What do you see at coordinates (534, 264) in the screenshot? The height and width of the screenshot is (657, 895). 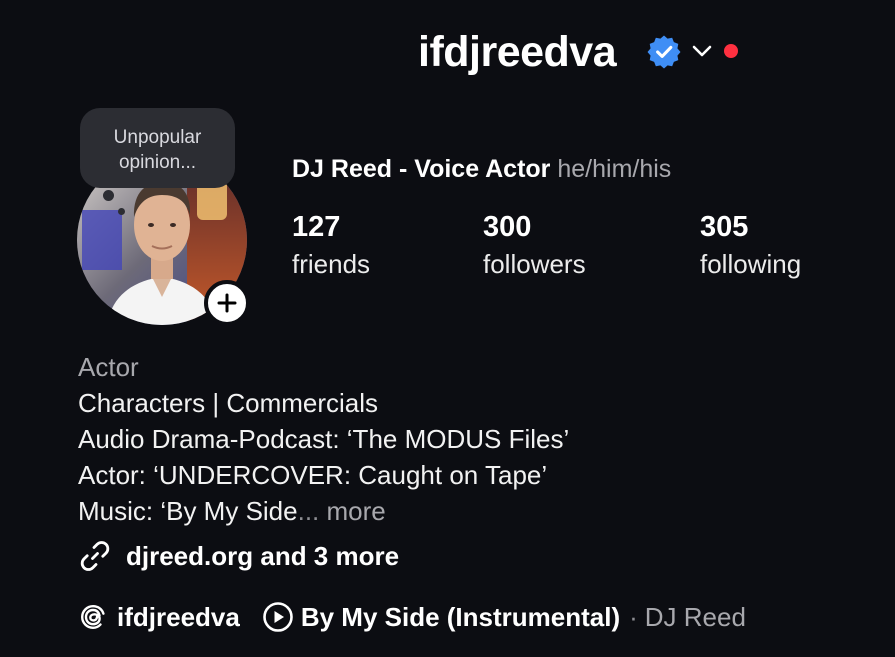 I see `stat-label: followers` at bounding box center [534, 264].